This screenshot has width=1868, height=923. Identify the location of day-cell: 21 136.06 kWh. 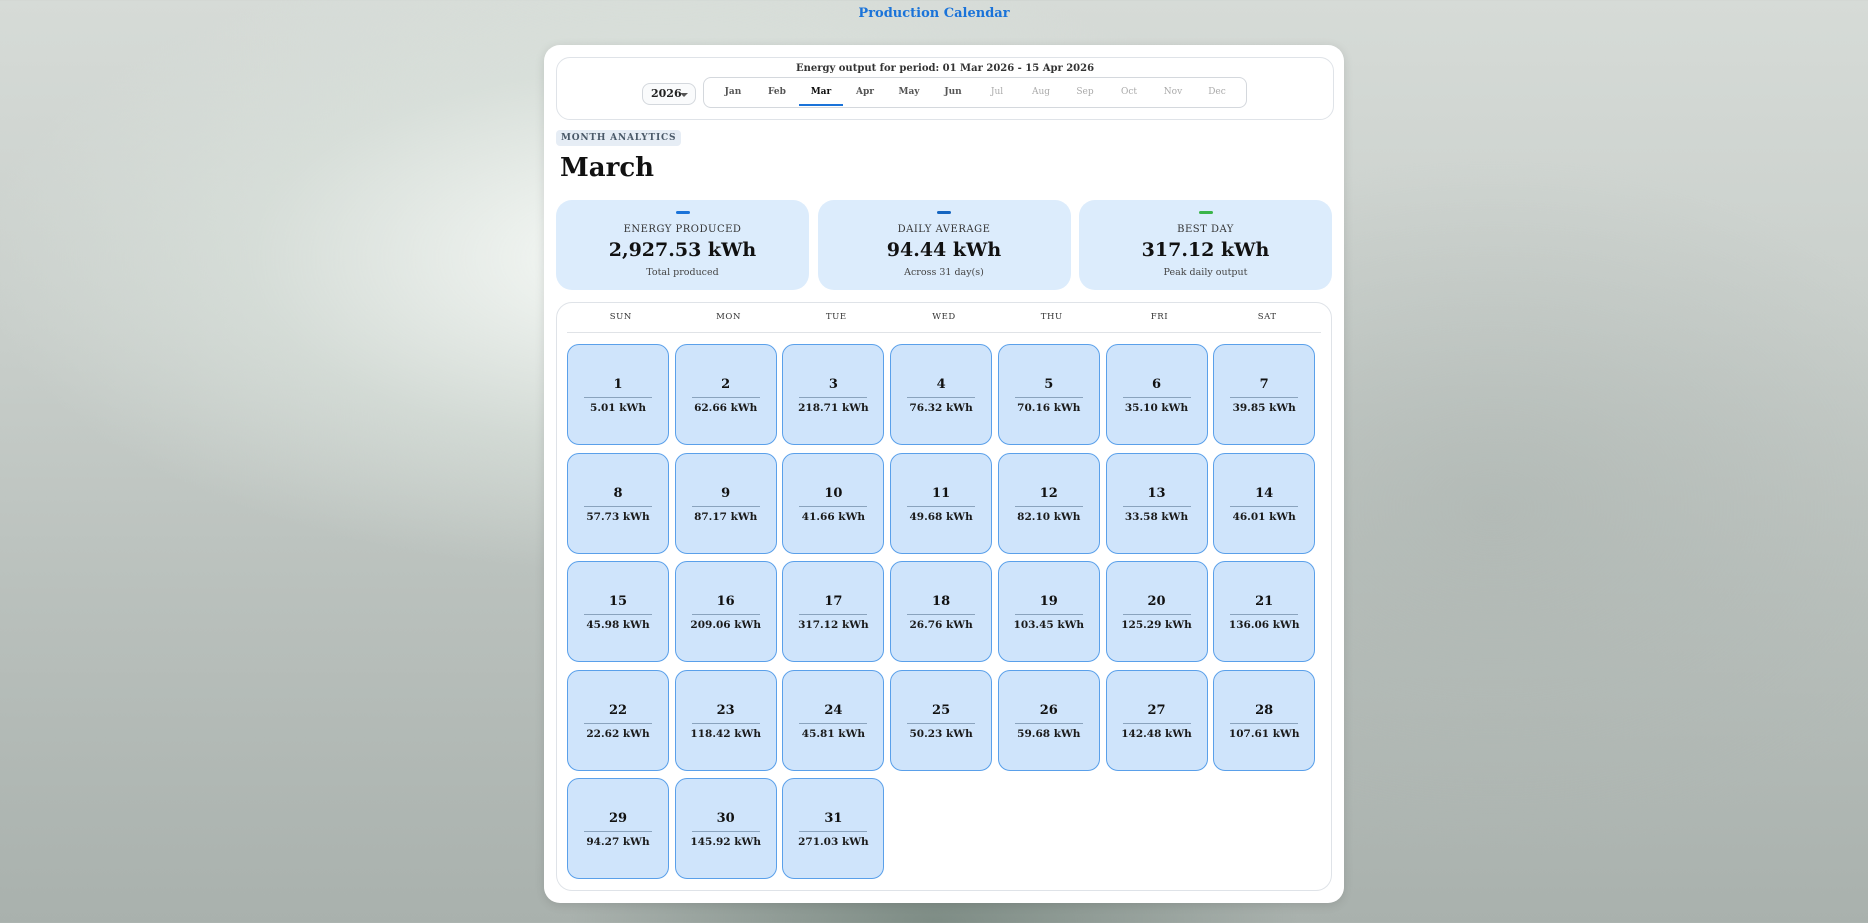
(1264, 611).